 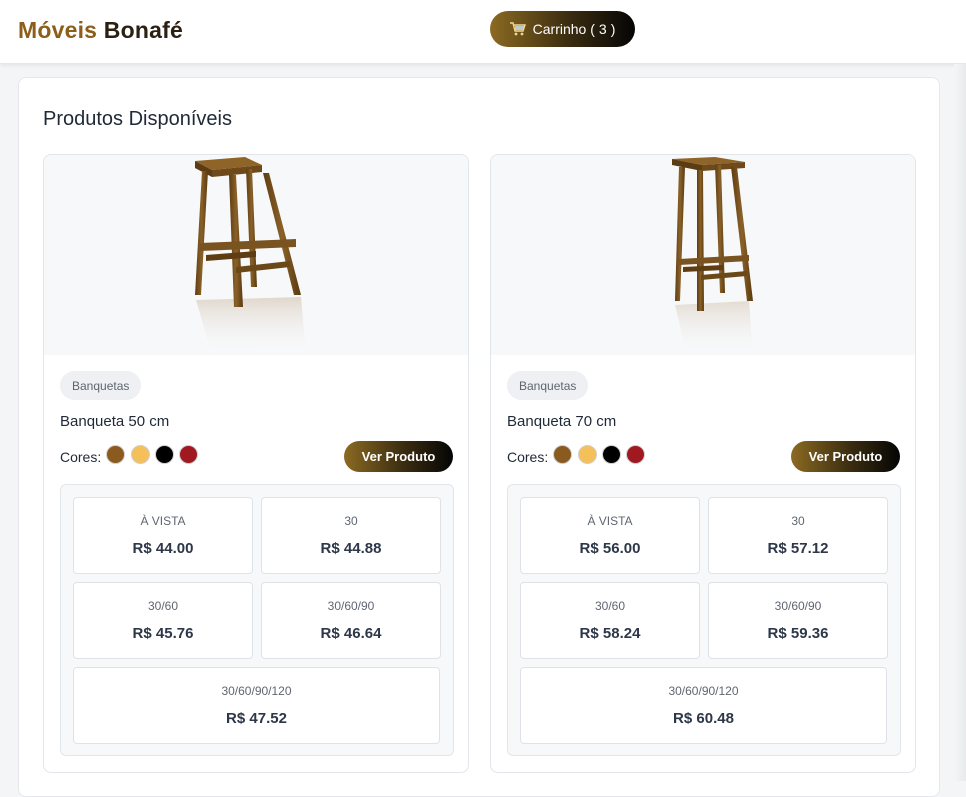 I want to click on price-option-value: R$ 45.76, so click(x=163, y=633).